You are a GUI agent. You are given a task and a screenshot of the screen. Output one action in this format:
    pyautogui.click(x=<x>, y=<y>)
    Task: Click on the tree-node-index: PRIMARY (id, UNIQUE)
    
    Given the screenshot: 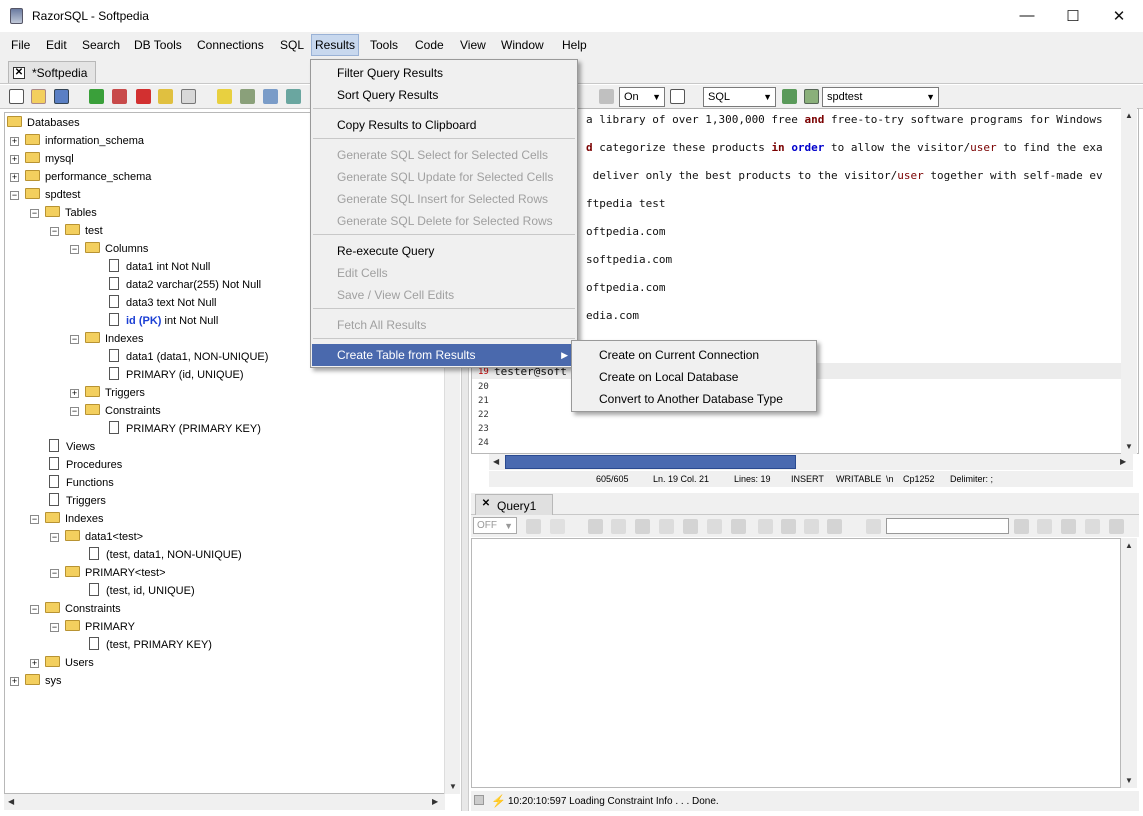 What is the action you would take?
    pyautogui.click(x=176, y=375)
    